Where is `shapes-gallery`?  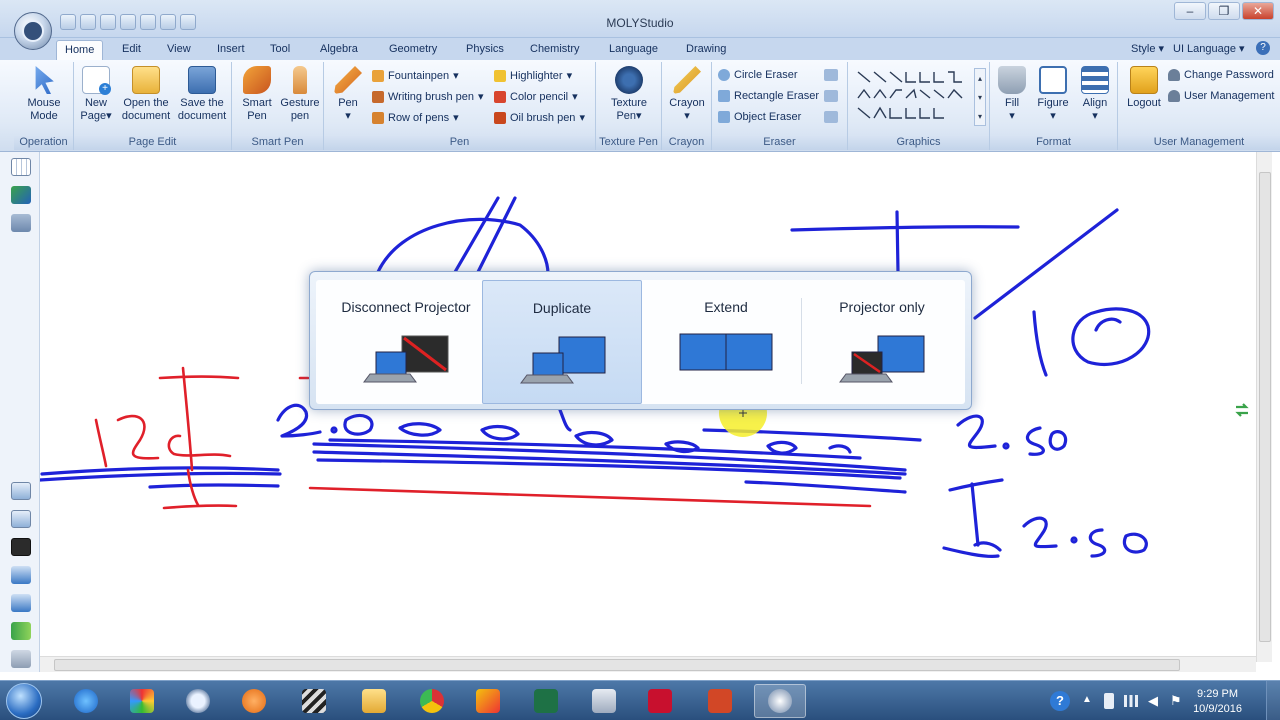
shapes-gallery is located at coordinates (916, 98).